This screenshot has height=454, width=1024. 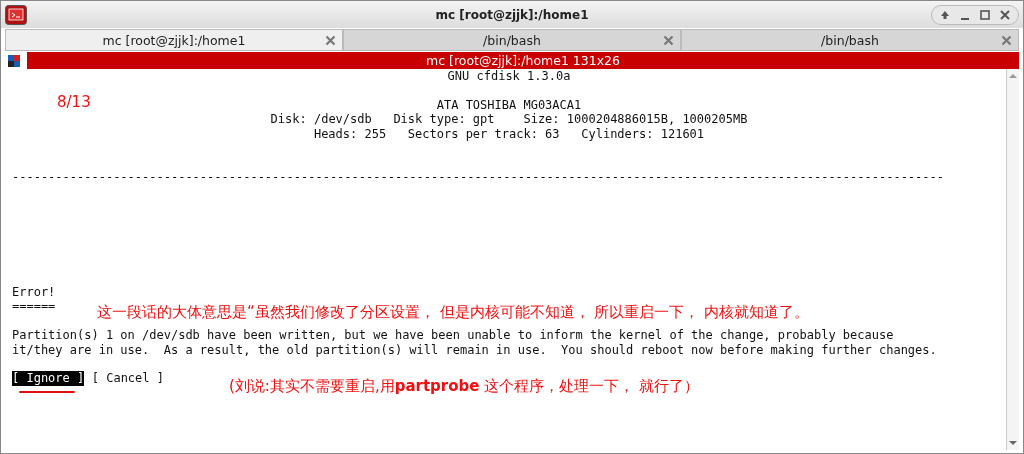 I want to click on annotation: 8/13, so click(x=74, y=102).